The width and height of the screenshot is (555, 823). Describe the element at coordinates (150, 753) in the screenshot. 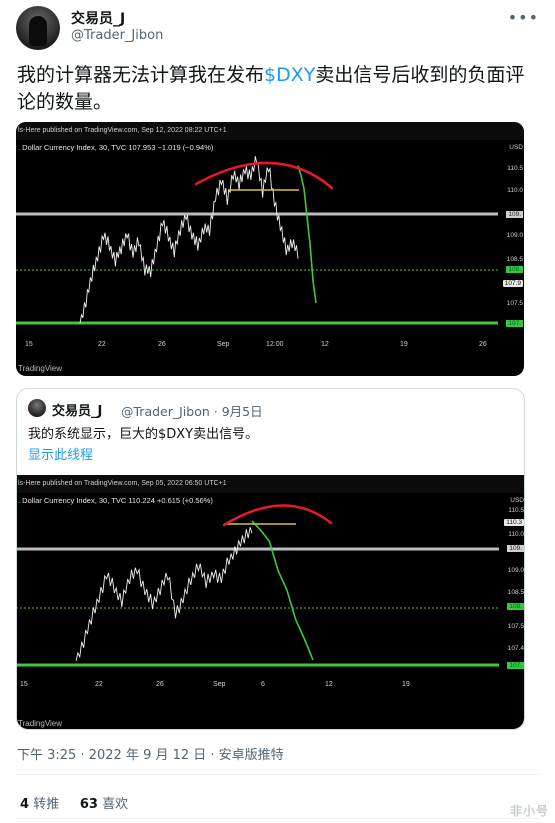

I see `tweet-timestamp: 下午 3:25 · 2022 年 9 月 12 日 · 安卓版推特` at that location.